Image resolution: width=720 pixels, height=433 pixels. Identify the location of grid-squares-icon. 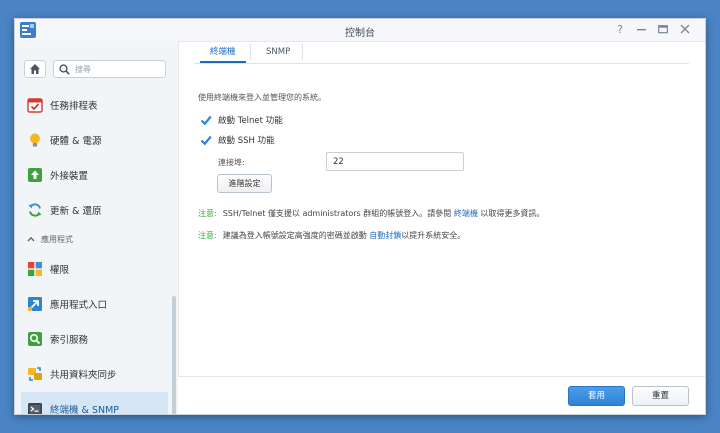
(35, 269).